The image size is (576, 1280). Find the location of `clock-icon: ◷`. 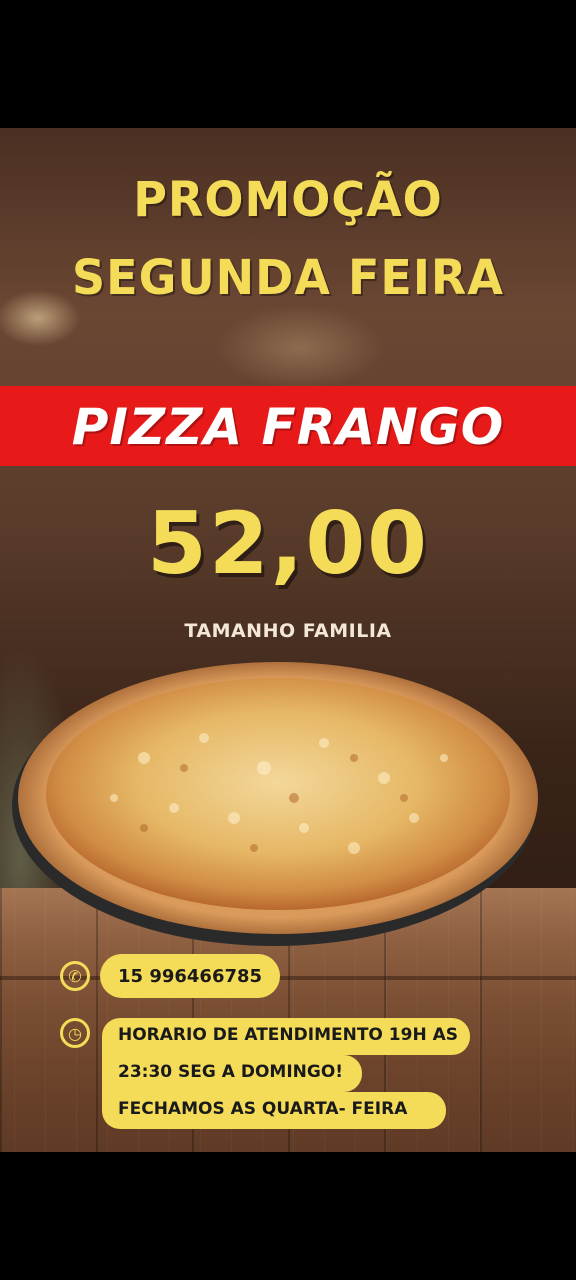

clock-icon: ◷ is located at coordinates (75, 1033).